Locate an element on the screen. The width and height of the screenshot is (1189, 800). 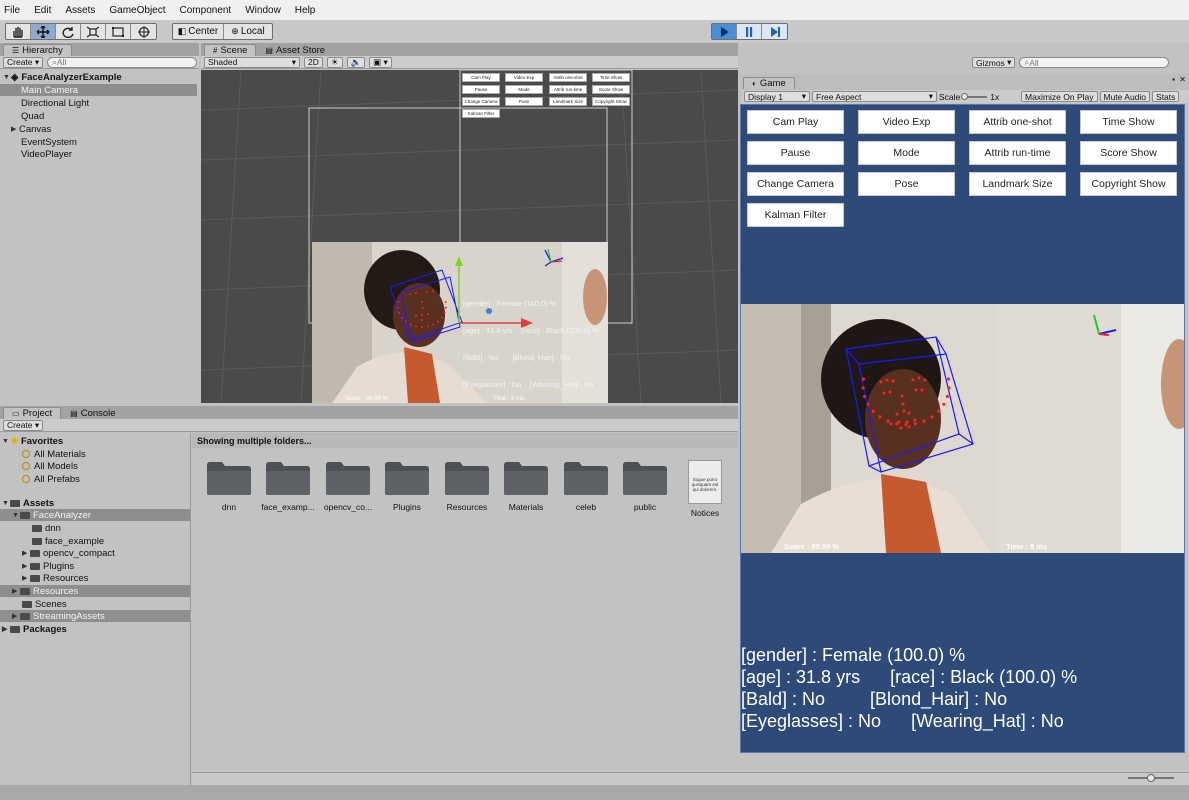
game-button-kalman-filter: Kalman Filter is located at coordinates (795, 215).